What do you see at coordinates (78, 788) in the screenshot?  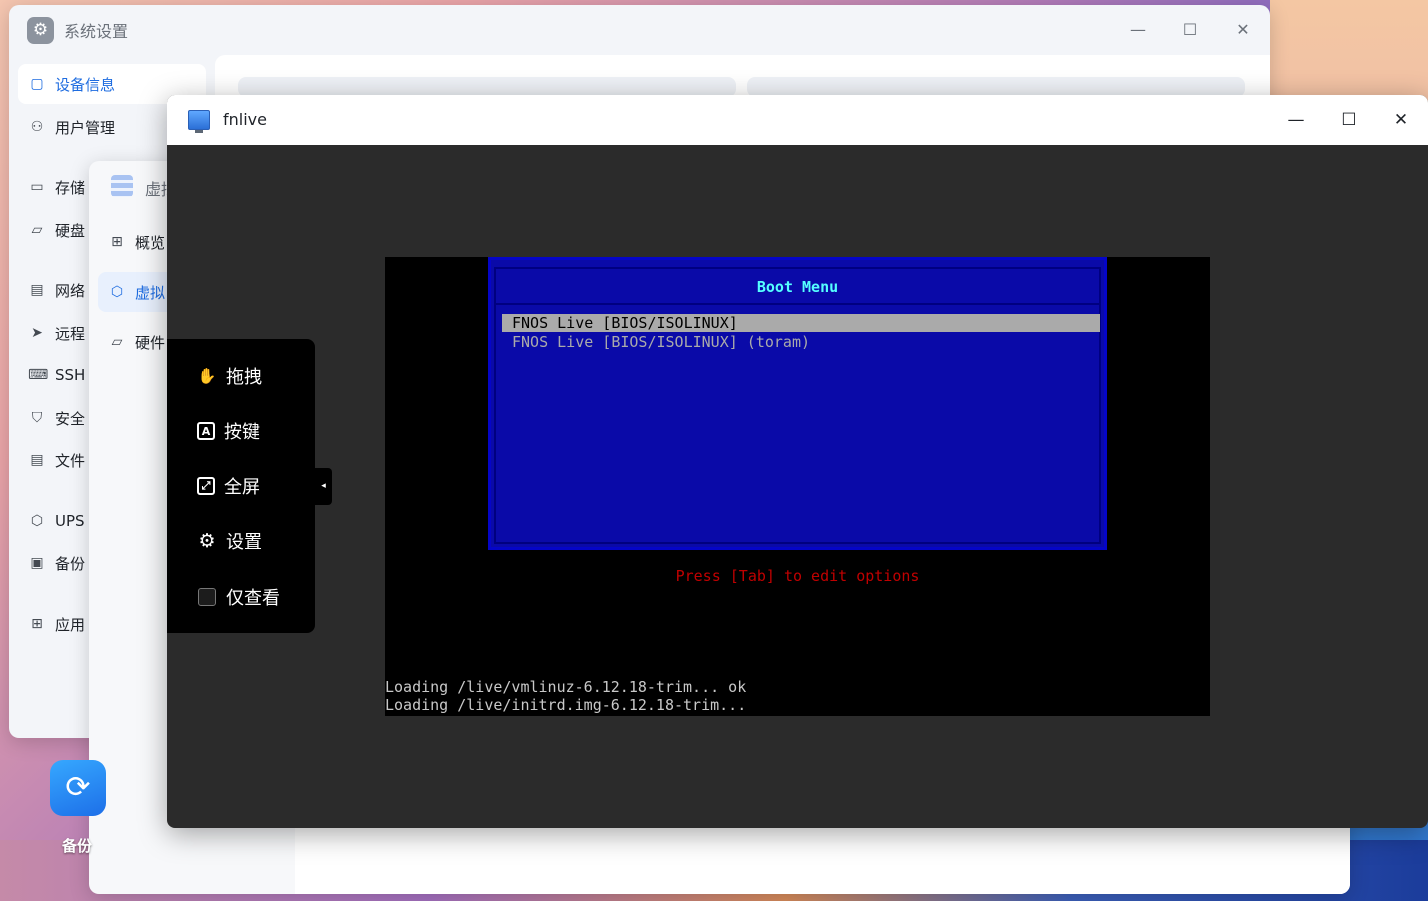 I see `backup-app-icon: ⟳` at bounding box center [78, 788].